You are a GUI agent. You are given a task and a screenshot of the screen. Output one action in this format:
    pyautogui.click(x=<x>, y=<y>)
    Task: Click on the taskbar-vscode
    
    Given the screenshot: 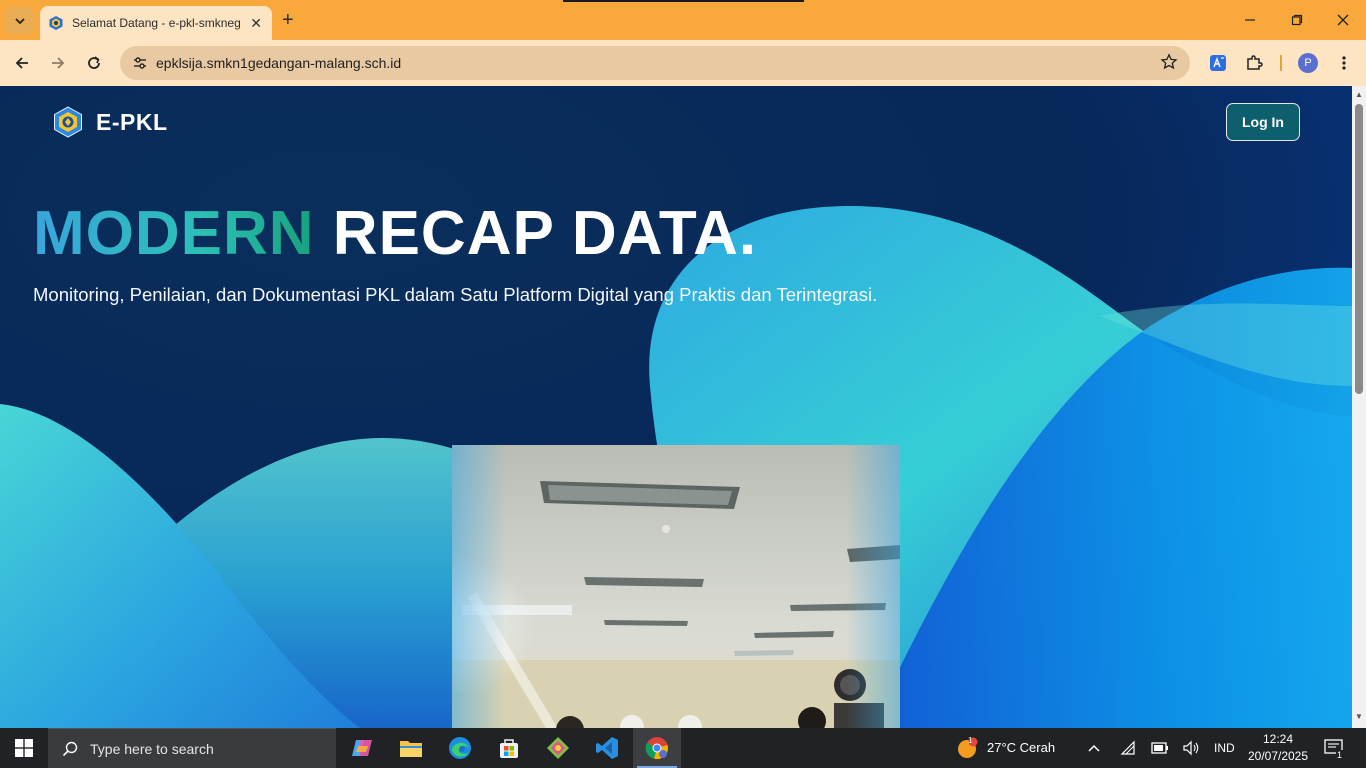 What is the action you would take?
    pyautogui.click(x=607, y=748)
    